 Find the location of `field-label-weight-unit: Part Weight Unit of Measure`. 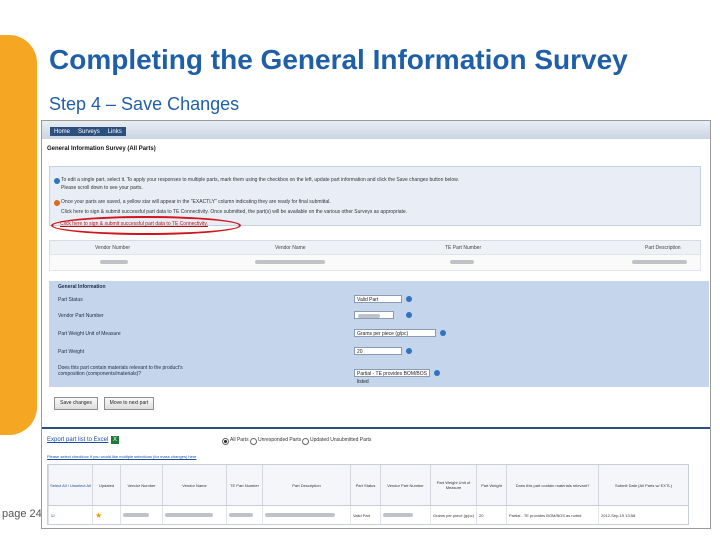

field-label-weight-unit: Part Weight Unit of Measure is located at coordinates (89, 334).